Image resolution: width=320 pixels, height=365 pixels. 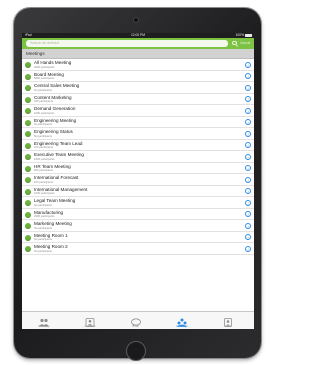 What do you see at coordinates (234, 42) in the screenshot?
I see `search-icon` at bounding box center [234, 42].